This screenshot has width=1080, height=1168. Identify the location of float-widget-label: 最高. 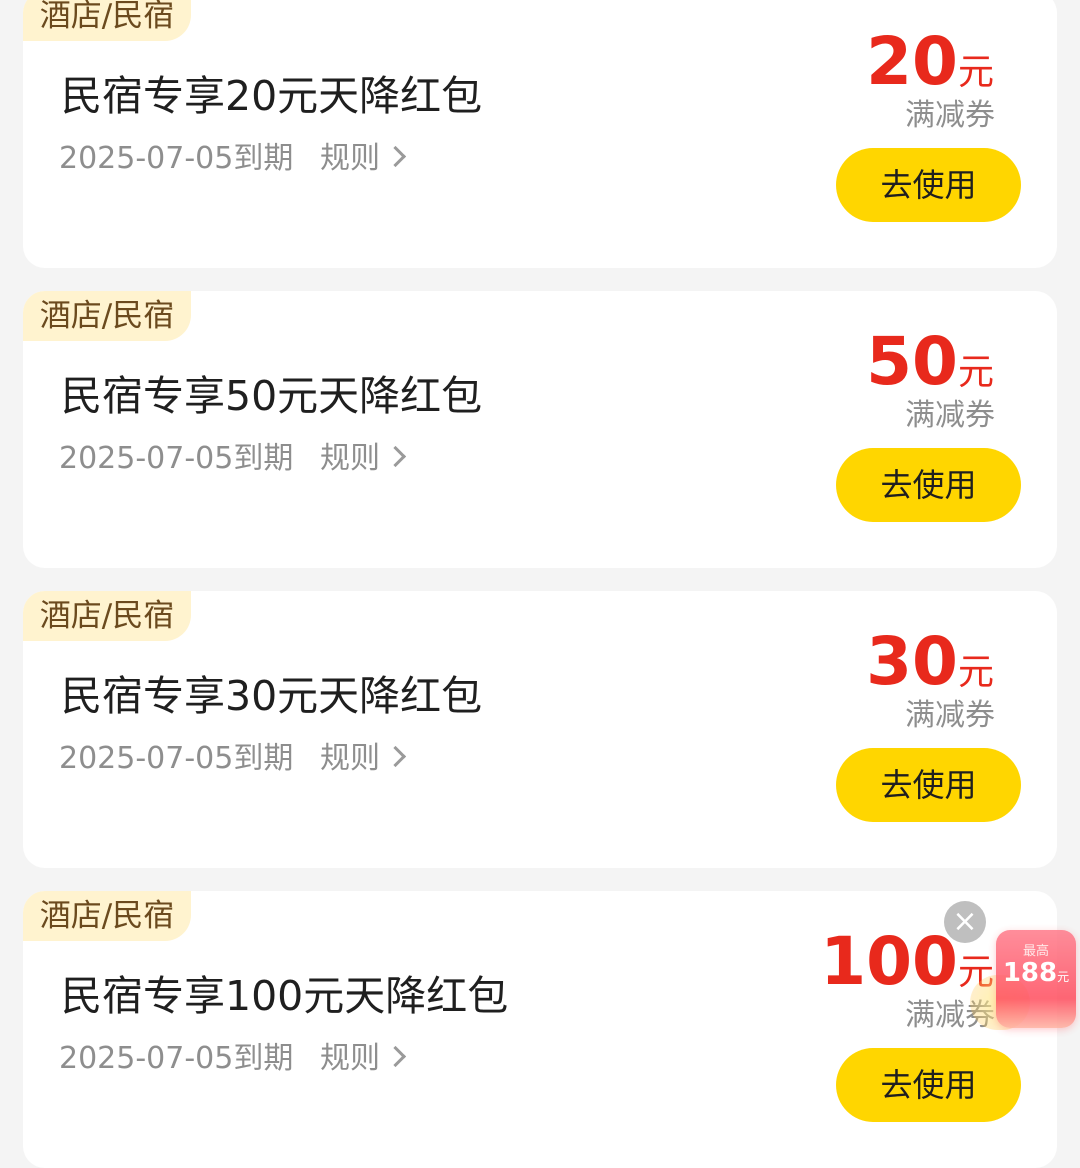
(1035, 951).